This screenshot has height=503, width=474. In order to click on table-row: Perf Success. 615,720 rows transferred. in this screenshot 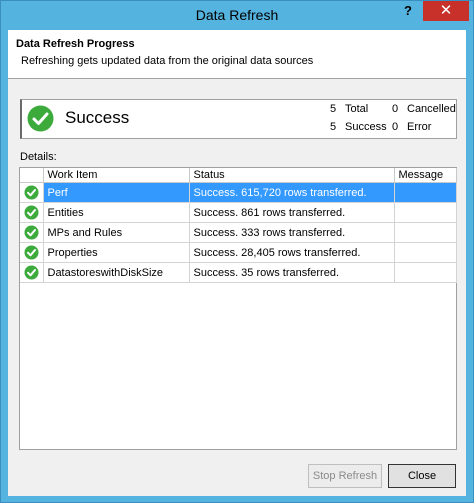, I will do `click(238, 192)`.